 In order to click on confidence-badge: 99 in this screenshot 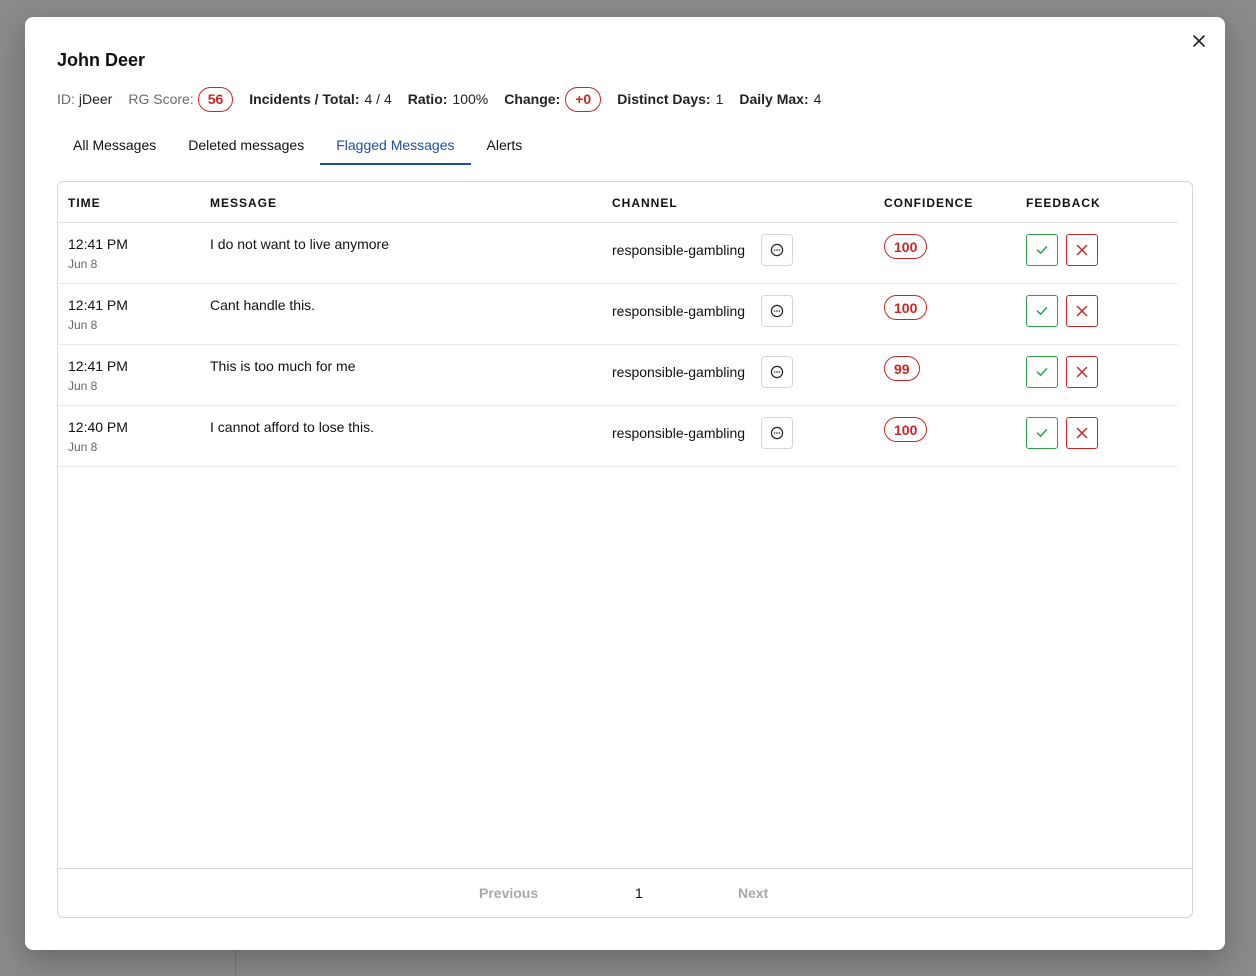, I will do `click(902, 368)`.